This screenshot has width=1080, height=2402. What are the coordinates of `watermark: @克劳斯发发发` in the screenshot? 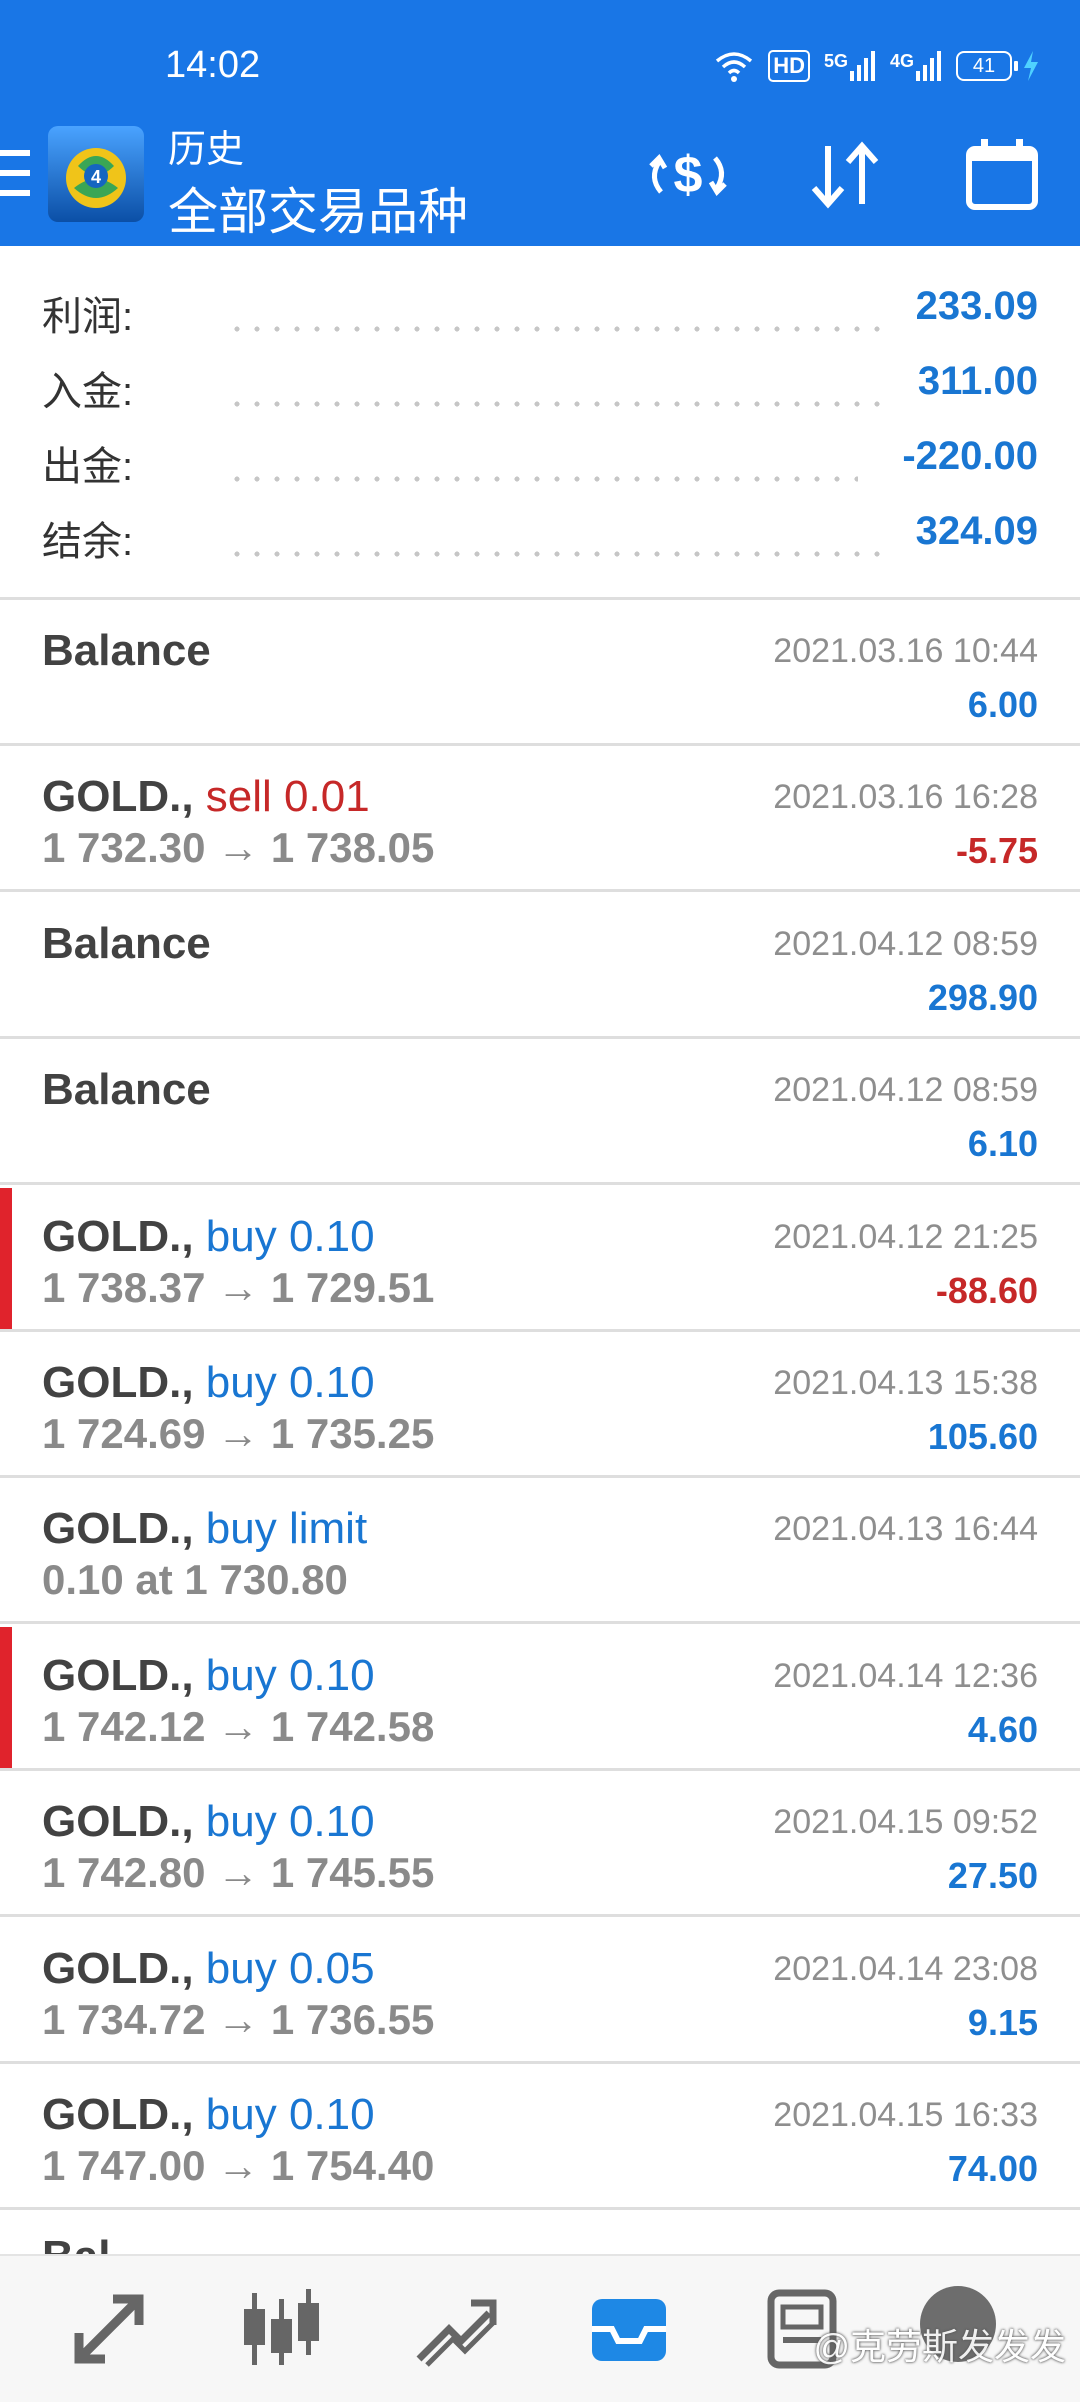 It's located at (939, 2346).